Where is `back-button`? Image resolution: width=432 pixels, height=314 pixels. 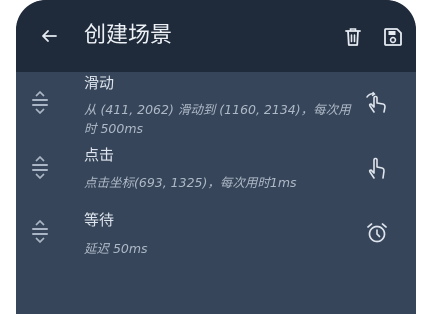 back-button is located at coordinates (49, 36).